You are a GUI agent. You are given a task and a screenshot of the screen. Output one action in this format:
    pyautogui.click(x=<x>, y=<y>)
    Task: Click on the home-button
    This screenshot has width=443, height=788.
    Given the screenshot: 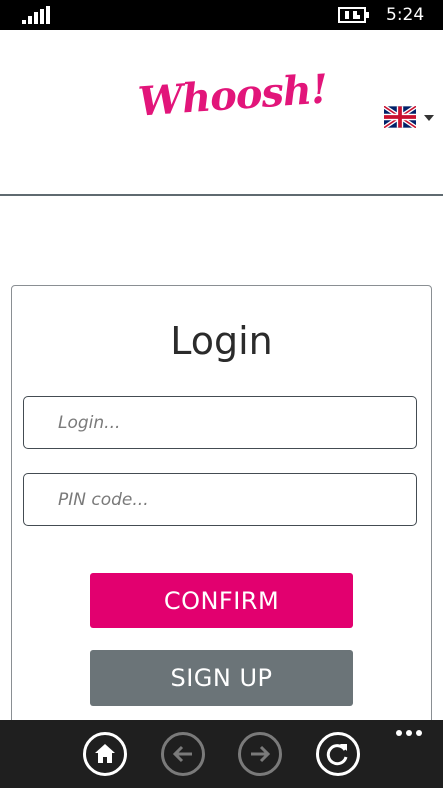 What is the action you would take?
    pyautogui.click(x=105, y=754)
    